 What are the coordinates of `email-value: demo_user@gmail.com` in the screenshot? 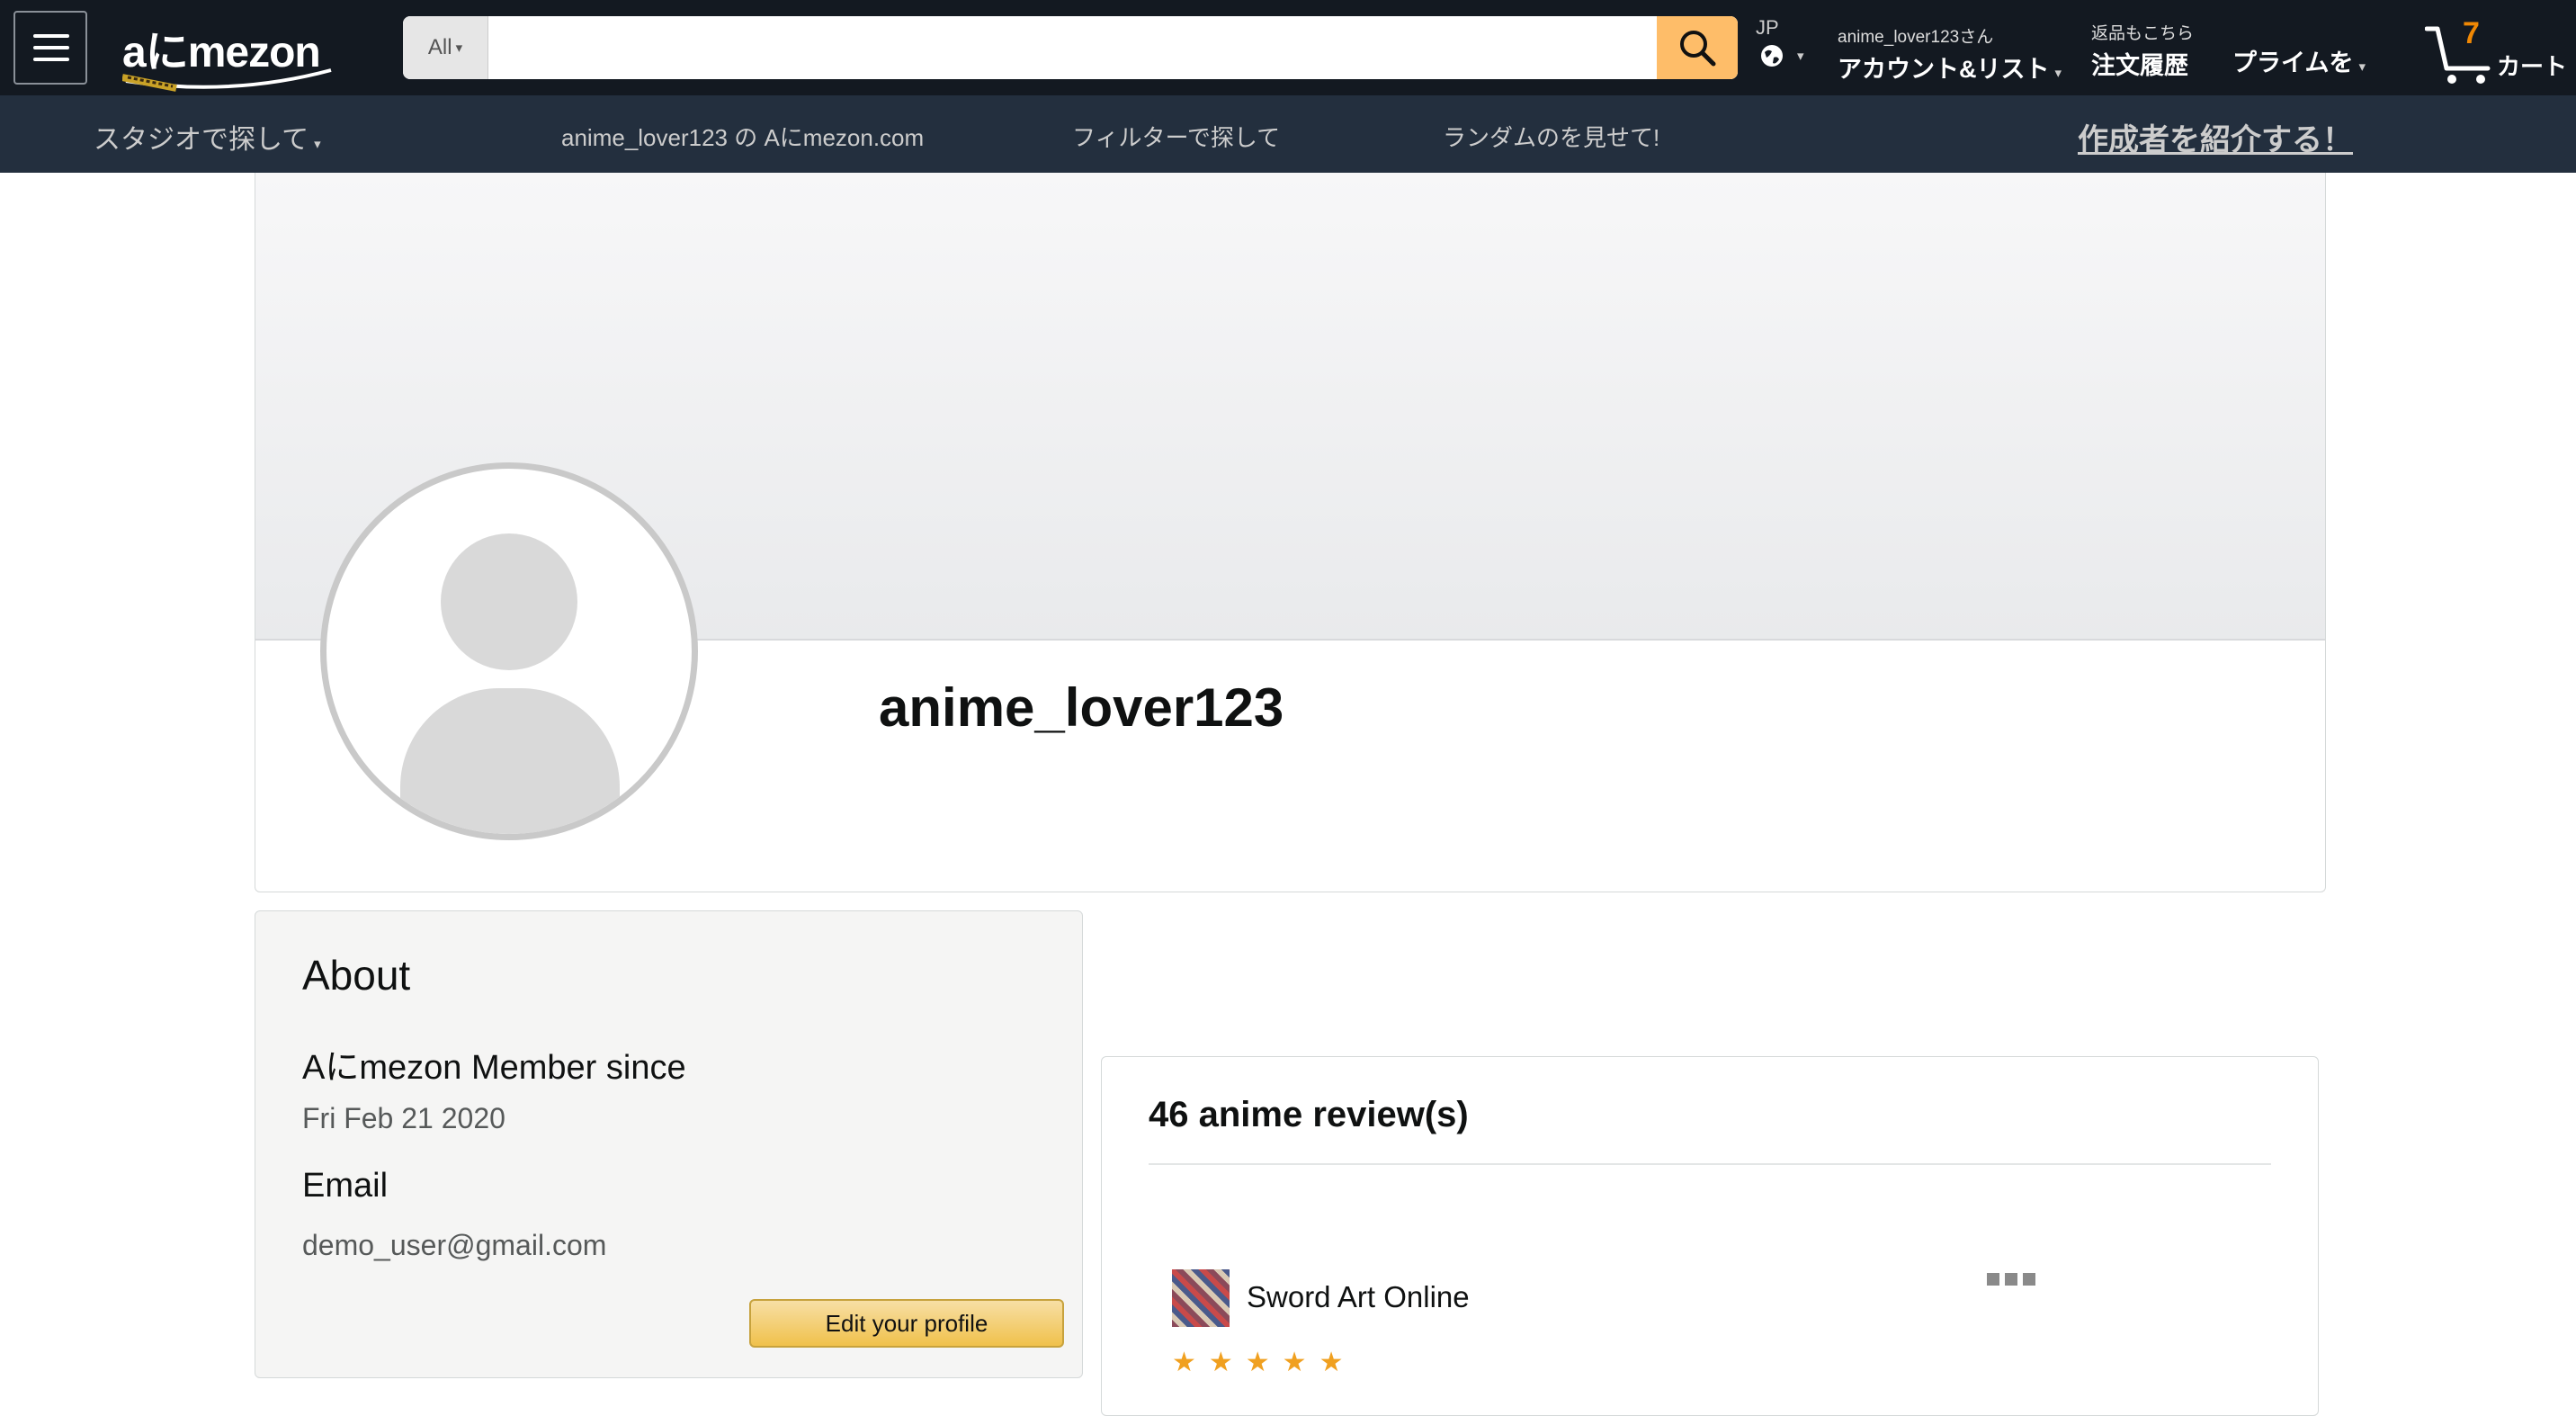 It's located at (454, 1245).